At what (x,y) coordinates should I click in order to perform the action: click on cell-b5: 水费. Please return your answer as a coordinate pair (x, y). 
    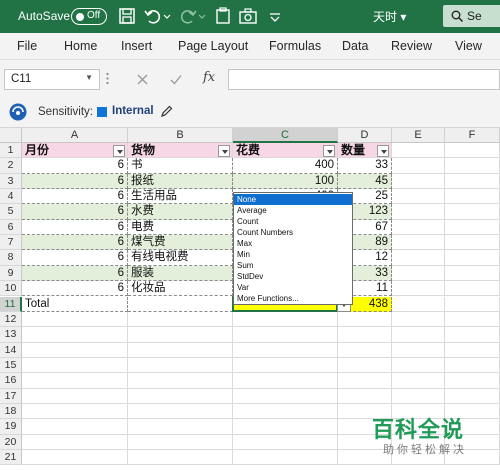
    Looking at the image, I should click on (180, 212).